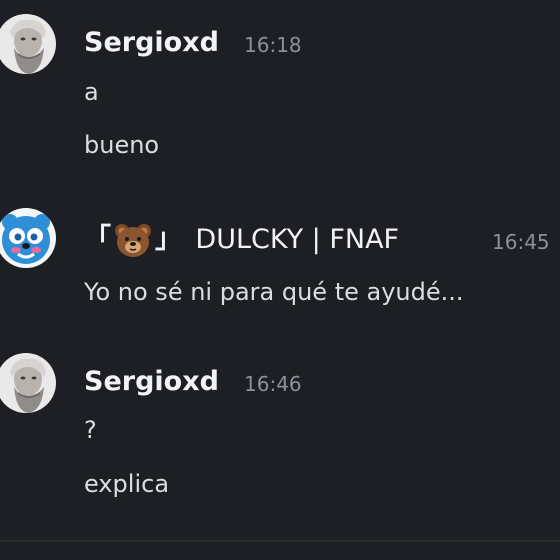  What do you see at coordinates (273, 384) in the screenshot?
I see `timestamp: 16:46` at bounding box center [273, 384].